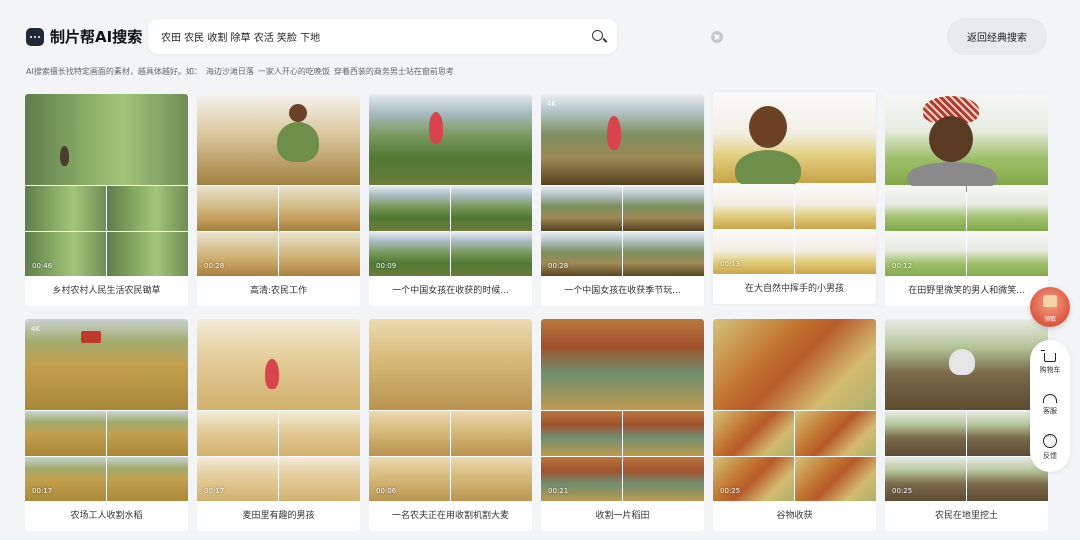 This screenshot has height=540, width=1080. I want to click on video-card: 00:21 收割一片稻田, so click(622, 425).